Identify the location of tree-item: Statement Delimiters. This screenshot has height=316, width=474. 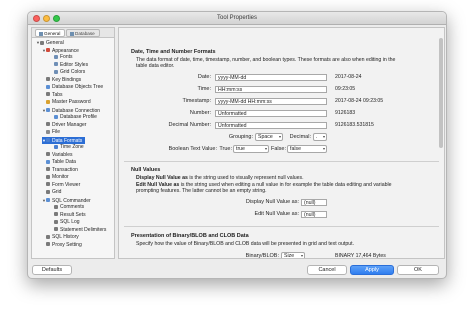
(78, 230).